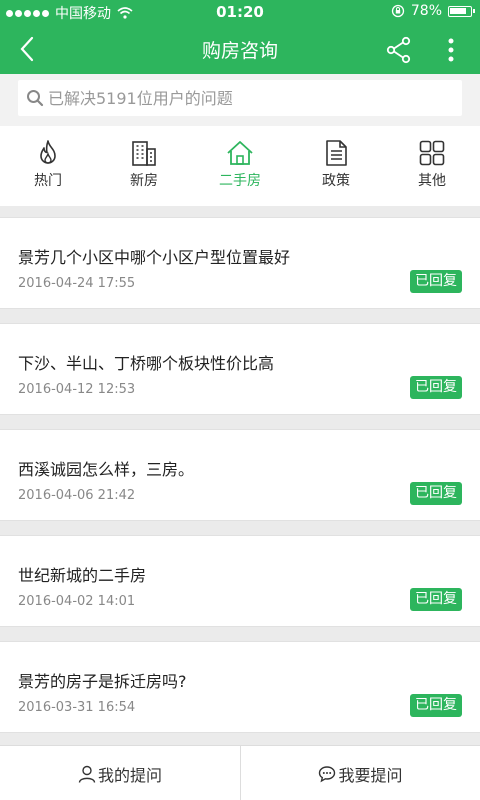  I want to click on question-title: 西溪诚园怎么样，三房。, so click(106, 469).